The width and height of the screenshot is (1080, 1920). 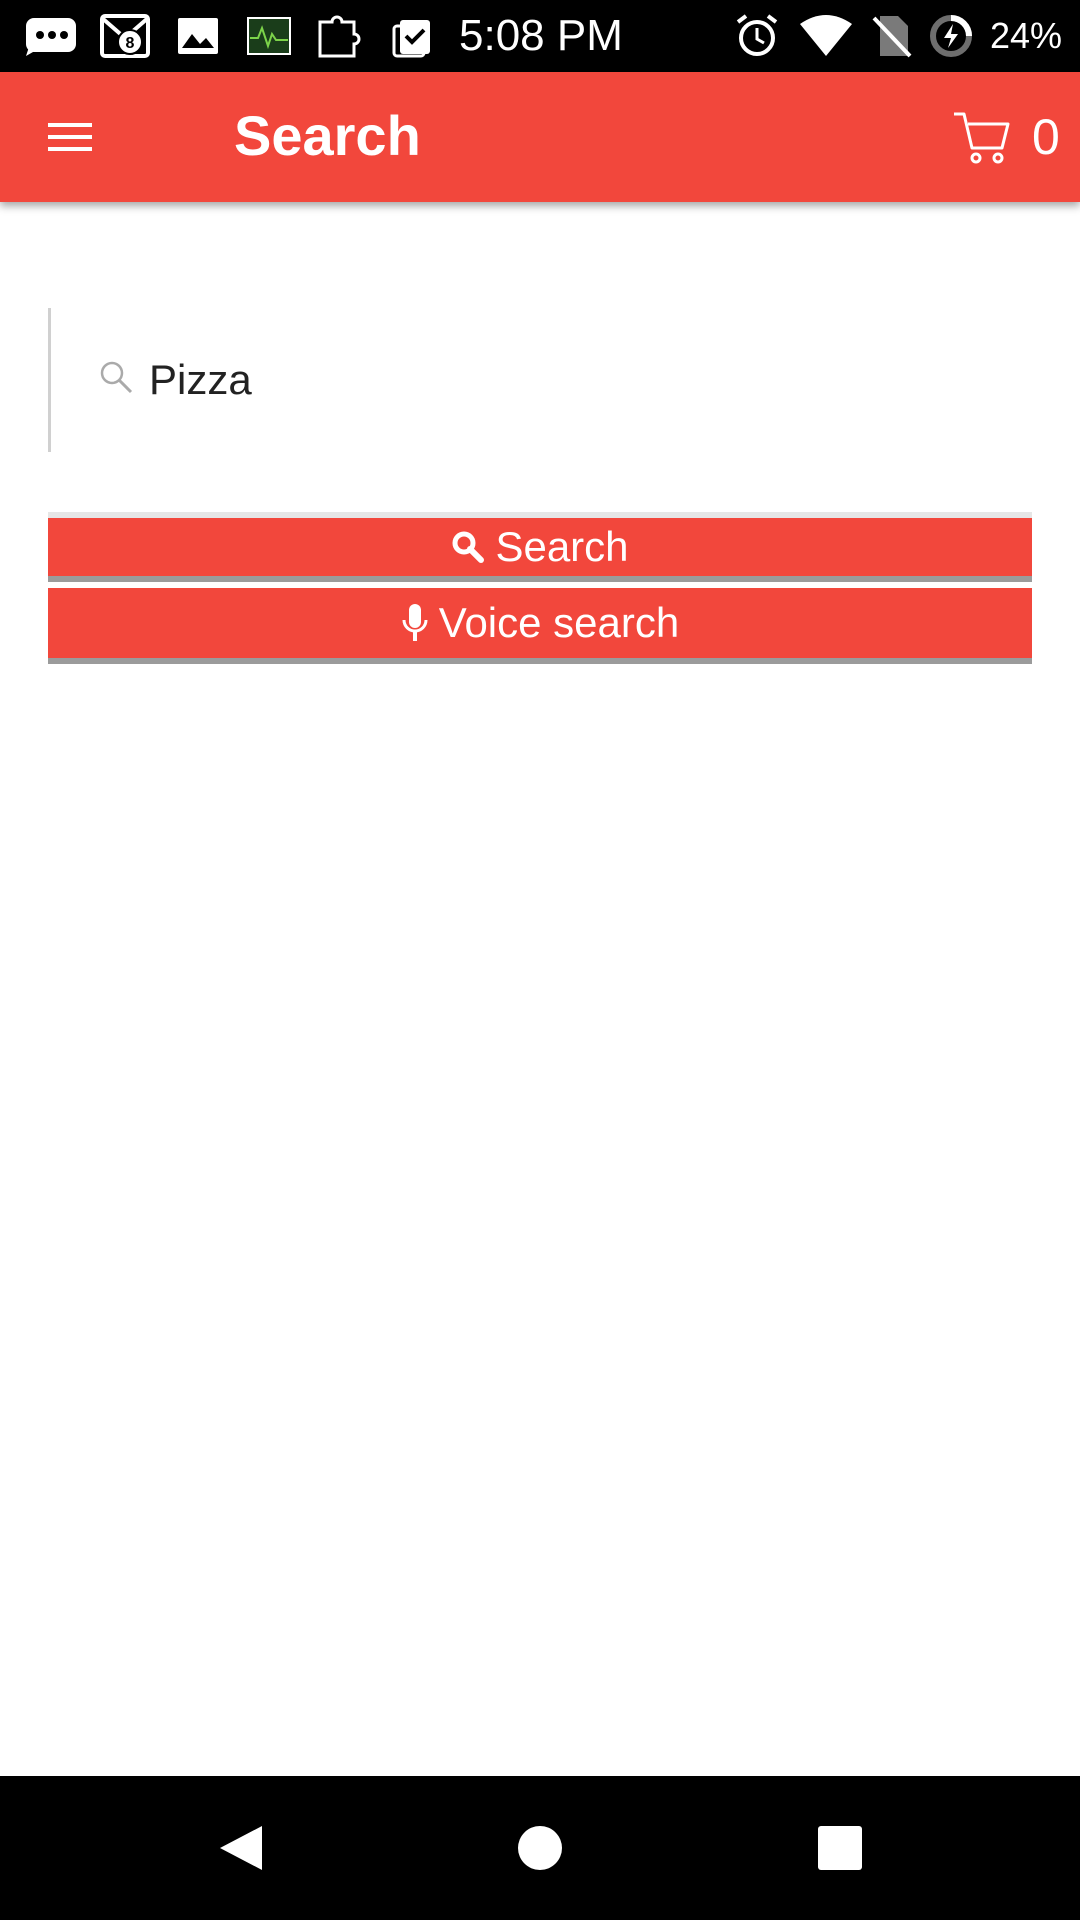 What do you see at coordinates (579, 380) in the screenshot?
I see `search-input` at bounding box center [579, 380].